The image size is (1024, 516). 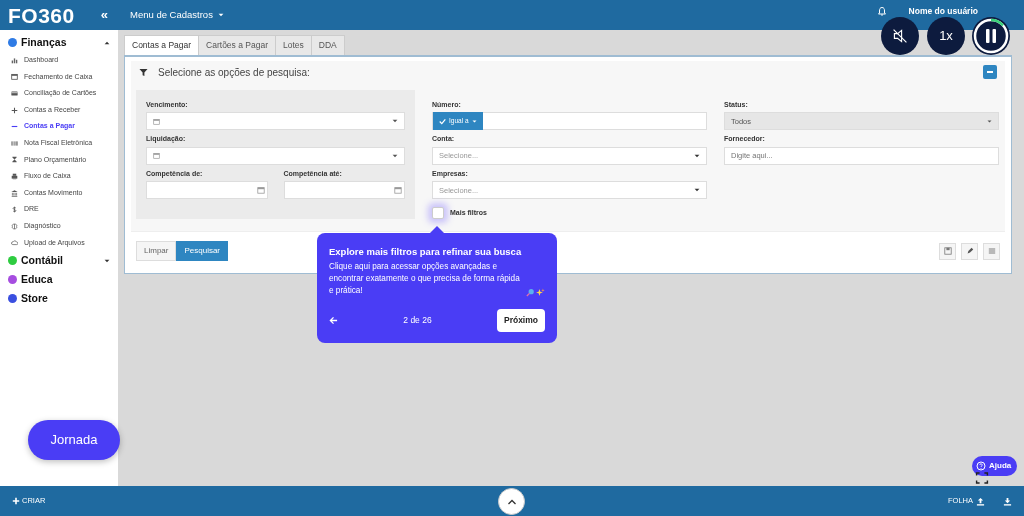 I want to click on tour-text: Clique aqui para acessar opções avançadas e encontrar exatamente o que precisa de forma rápida e prática!, so click(x=425, y=279).